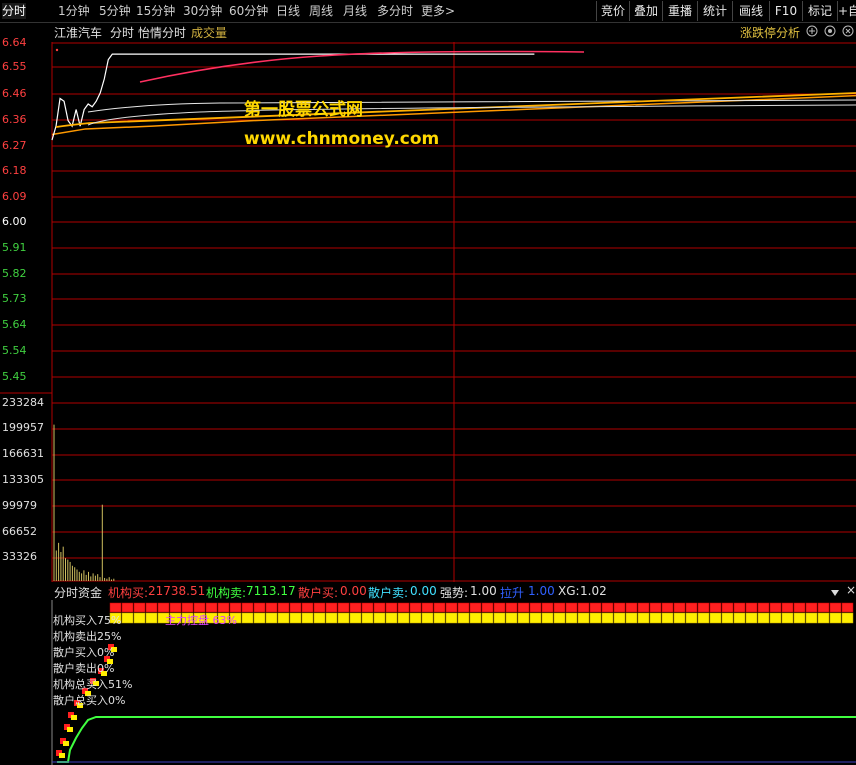 The width and height of the screenshot is (856, 765). What do you see at coordinates (201, 620) in the screenshot?
I see `control-ratio-text: 主力控盘 63%` at bounding box center [201, 620].